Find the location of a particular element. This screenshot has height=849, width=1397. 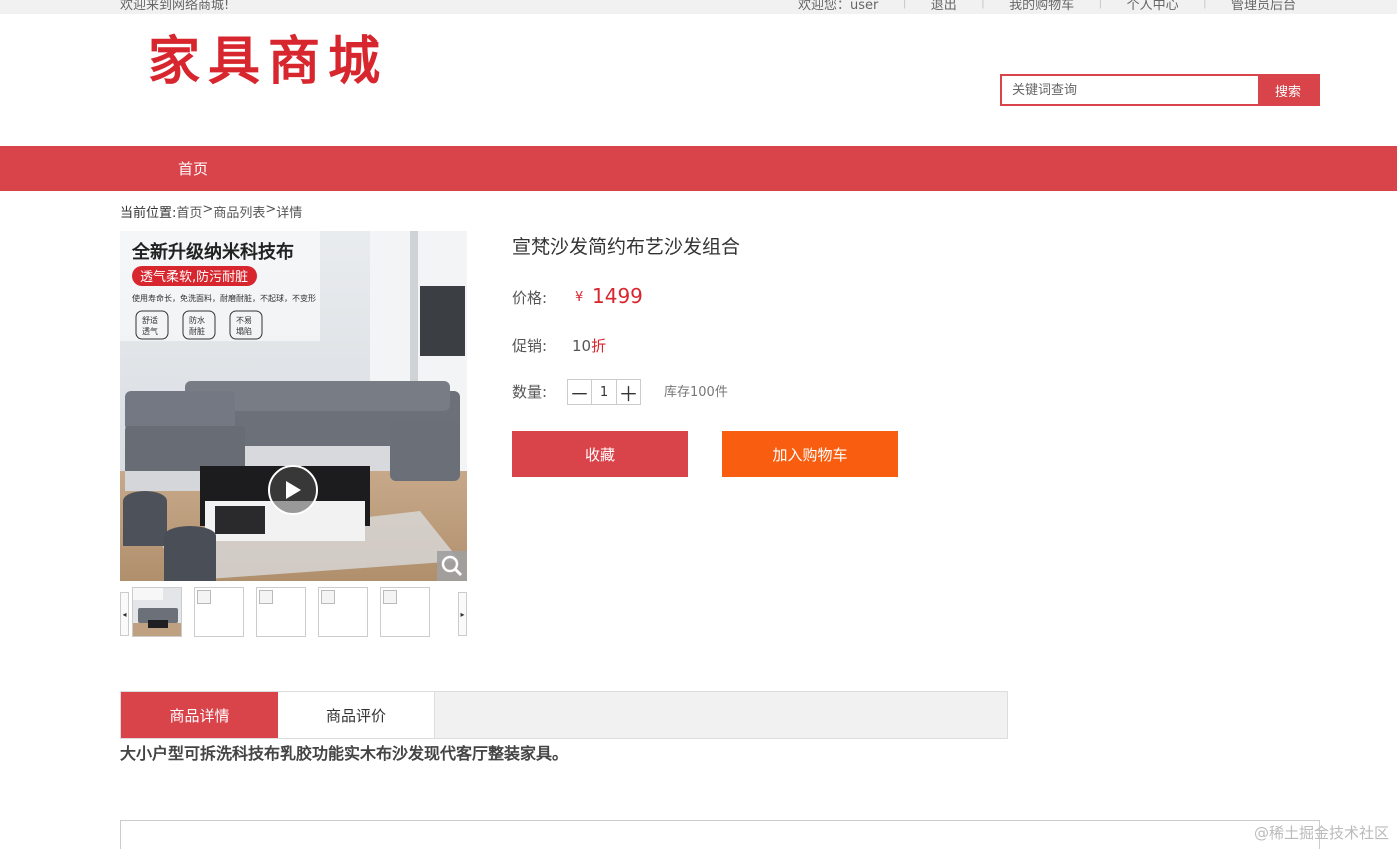

main-nav: 首页 is located at coordinates (698, 168).